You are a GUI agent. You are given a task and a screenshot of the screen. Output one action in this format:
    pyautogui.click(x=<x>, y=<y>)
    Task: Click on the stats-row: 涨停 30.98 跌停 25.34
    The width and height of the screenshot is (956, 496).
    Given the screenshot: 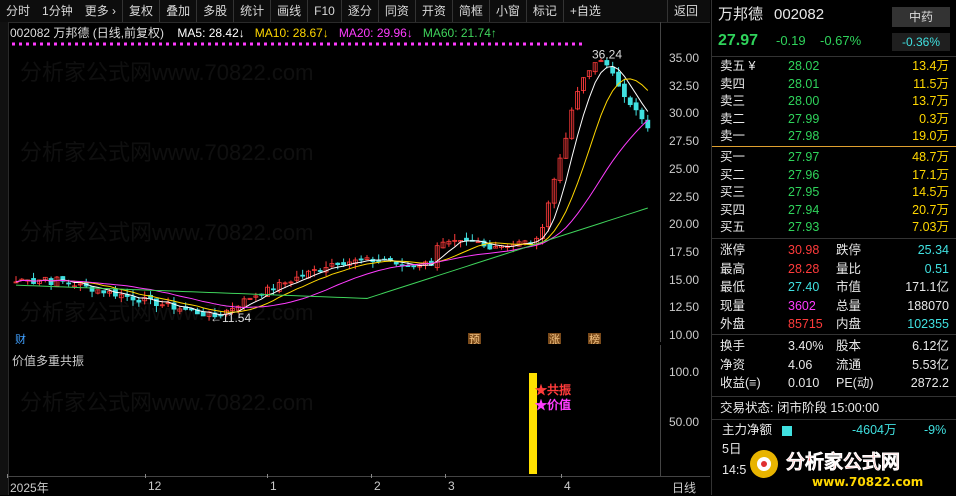 What is the action you would take?
    pyautogui.click(x=834, y=250)
    